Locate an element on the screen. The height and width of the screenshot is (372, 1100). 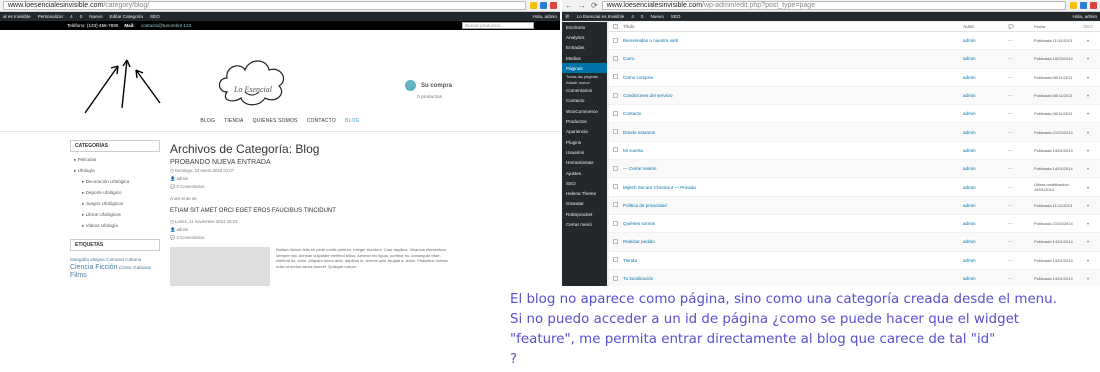
cloud-logo is located at coordinates (252, 81).